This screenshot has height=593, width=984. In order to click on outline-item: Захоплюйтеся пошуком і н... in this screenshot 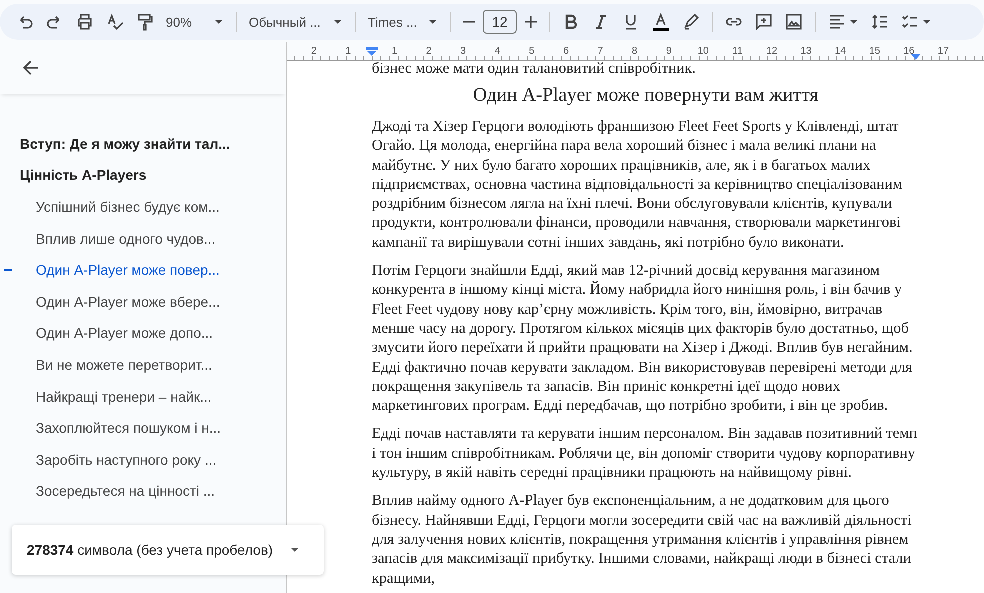, I will do `click(129, 428)`.